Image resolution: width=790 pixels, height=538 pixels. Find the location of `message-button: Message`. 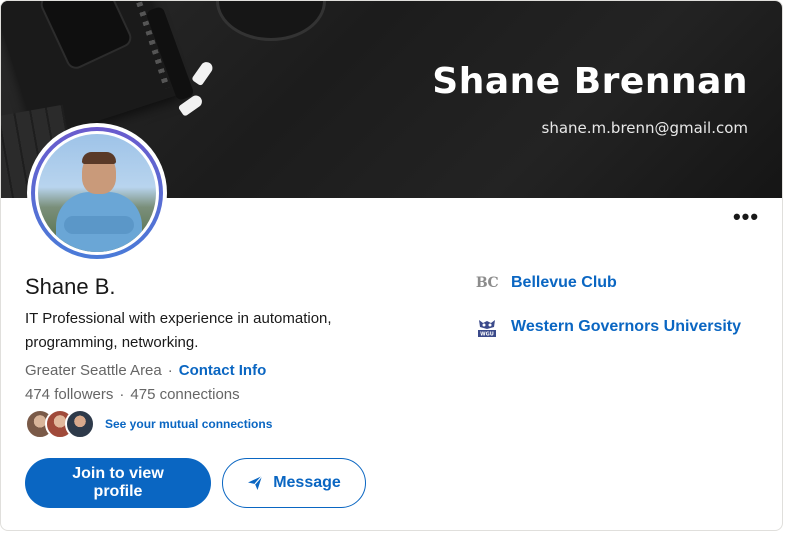

message-button: Message is located at coordinates (294, 483).